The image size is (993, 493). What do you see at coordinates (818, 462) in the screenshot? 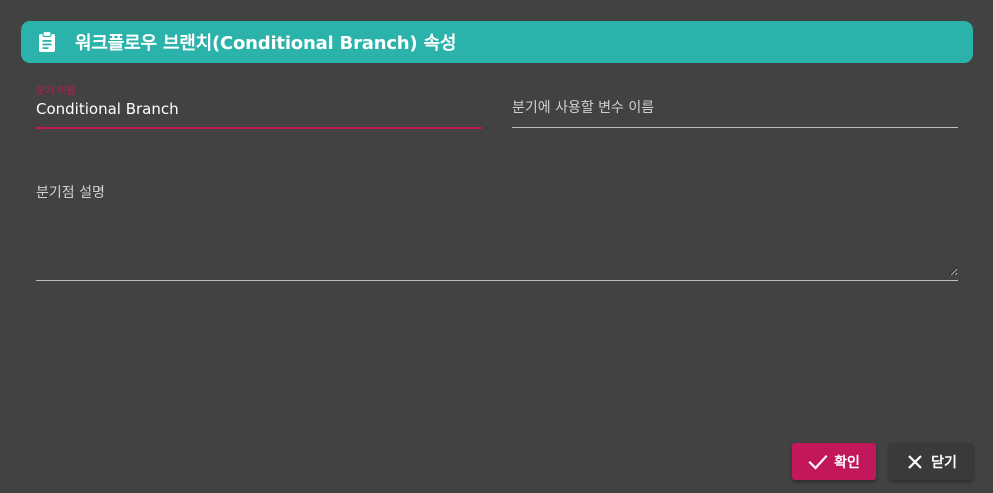
I see `check-icon` at bounding box center [818, 462].